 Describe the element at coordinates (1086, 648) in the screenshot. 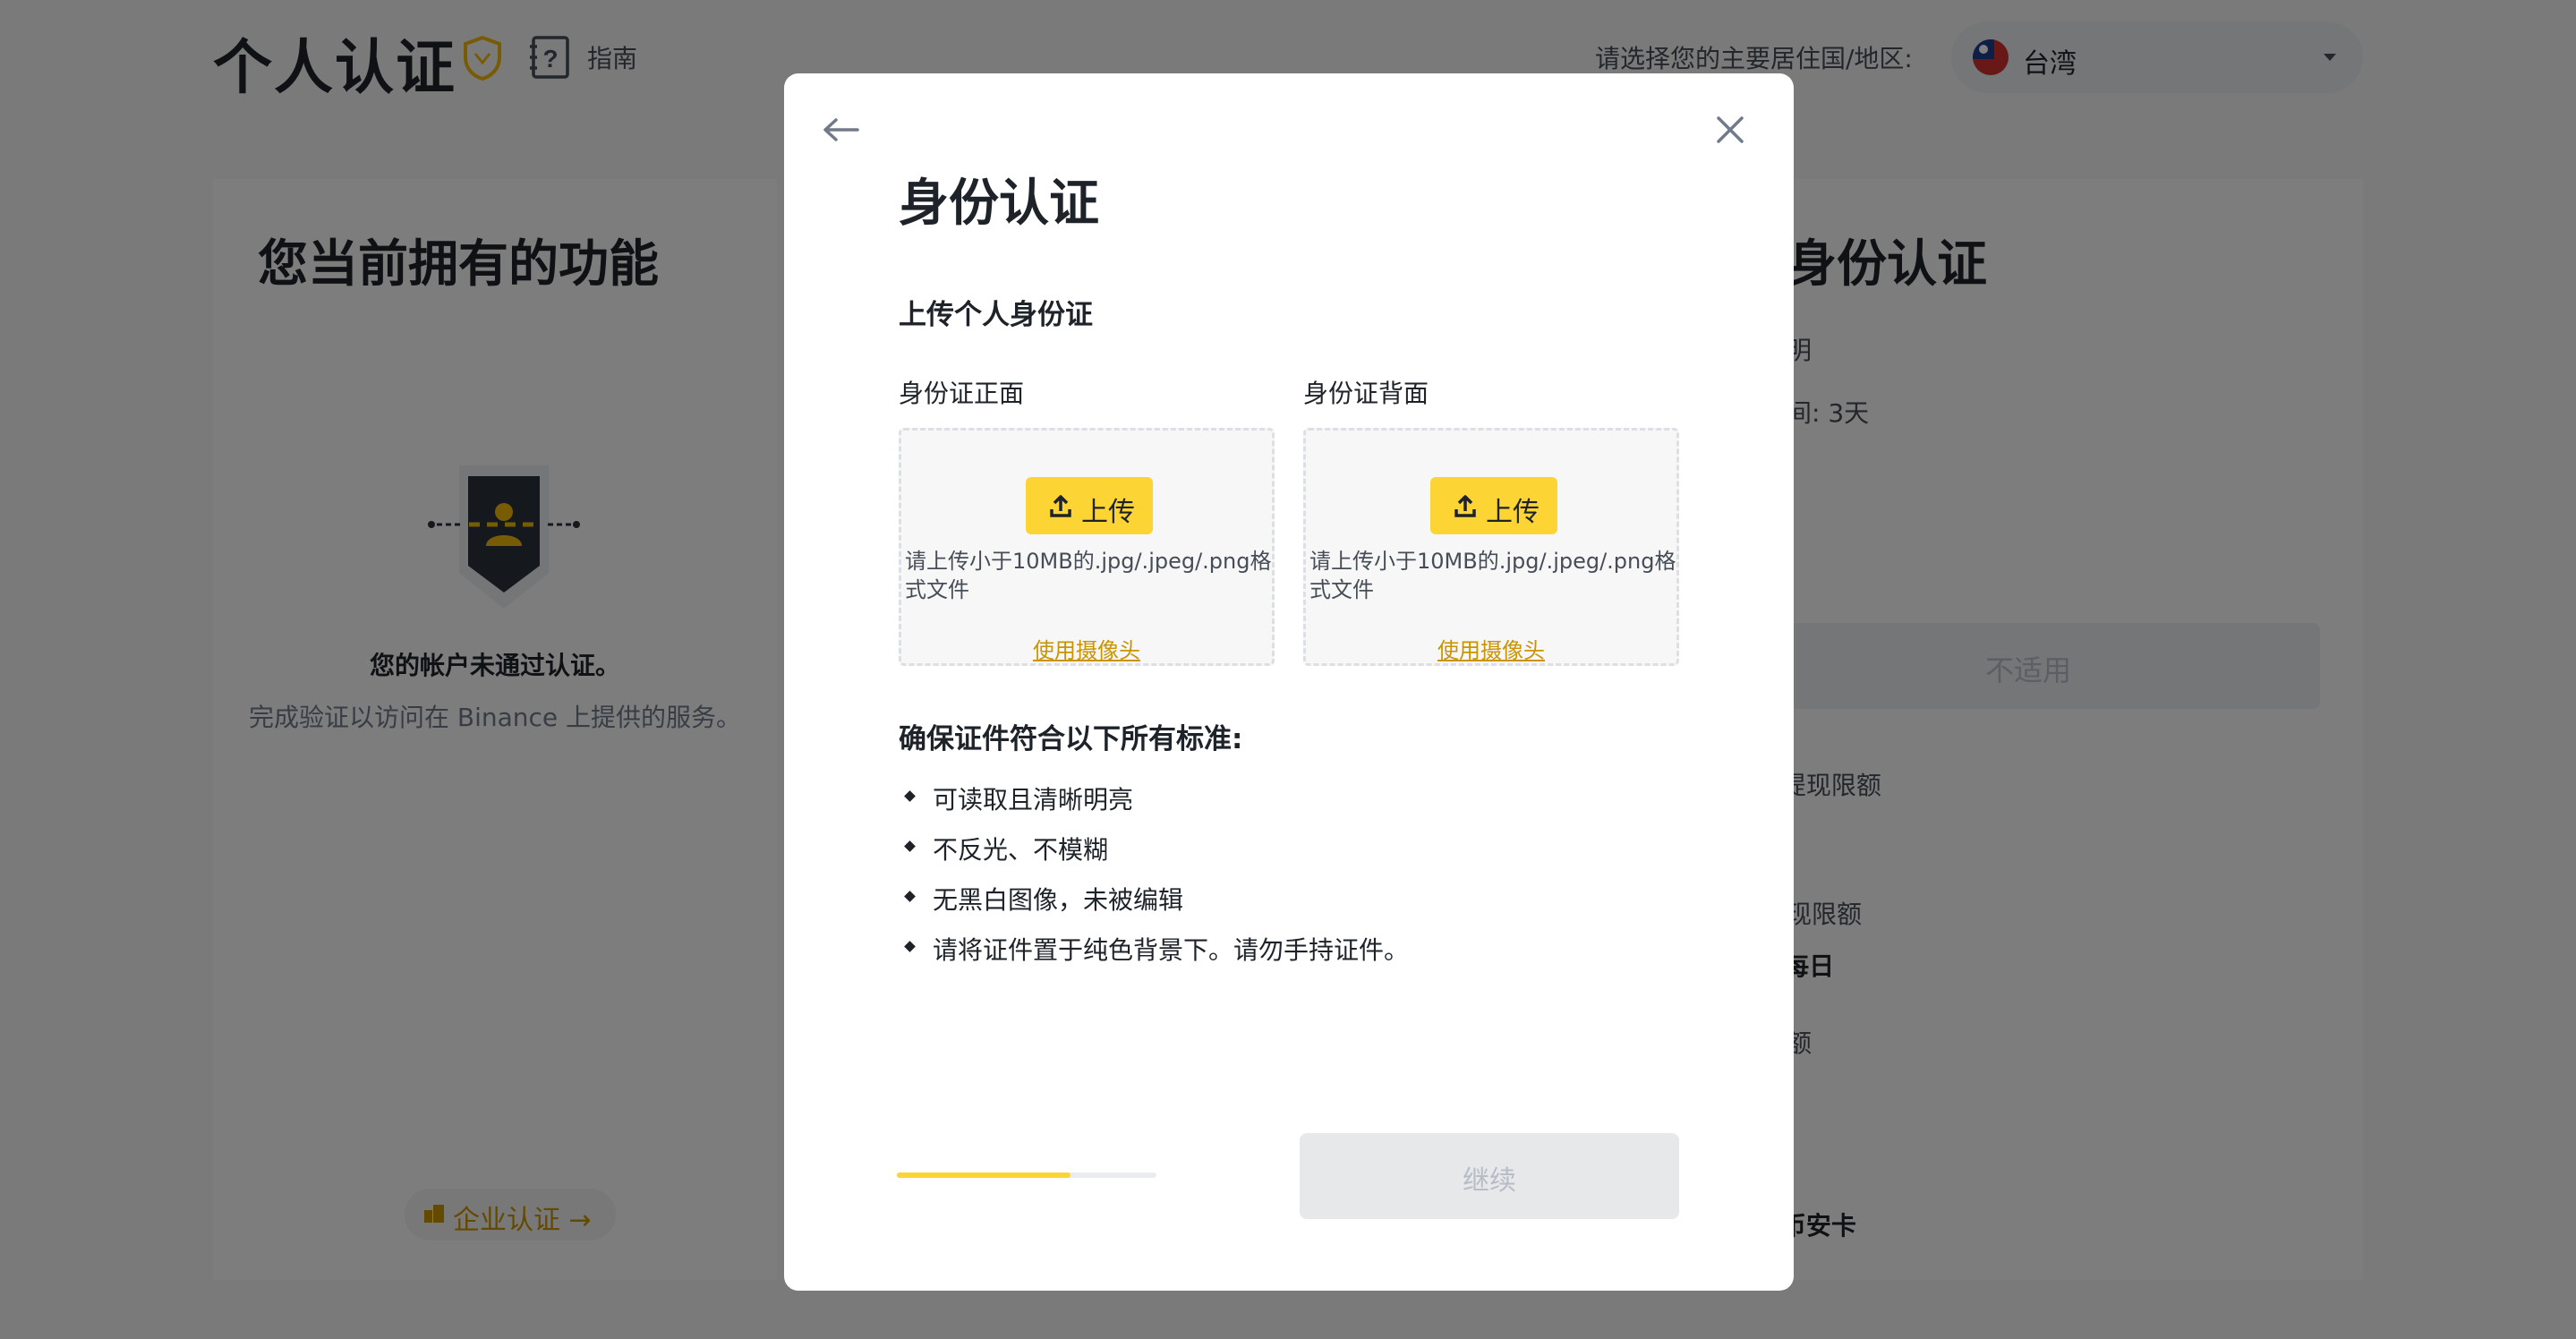

I see `id-front-camera-link: 使用摄像头` at that location.